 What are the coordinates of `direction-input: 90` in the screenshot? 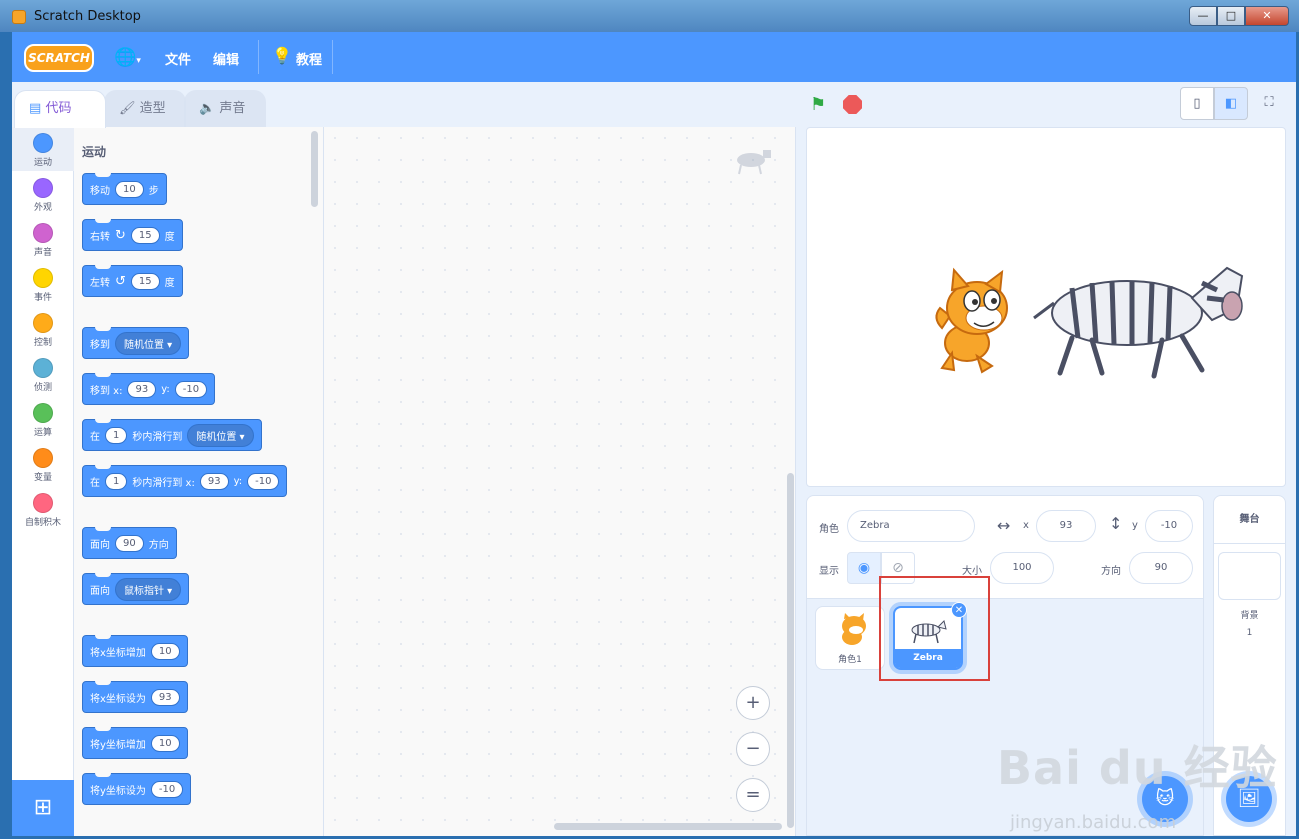 It's located at (1161, 568).